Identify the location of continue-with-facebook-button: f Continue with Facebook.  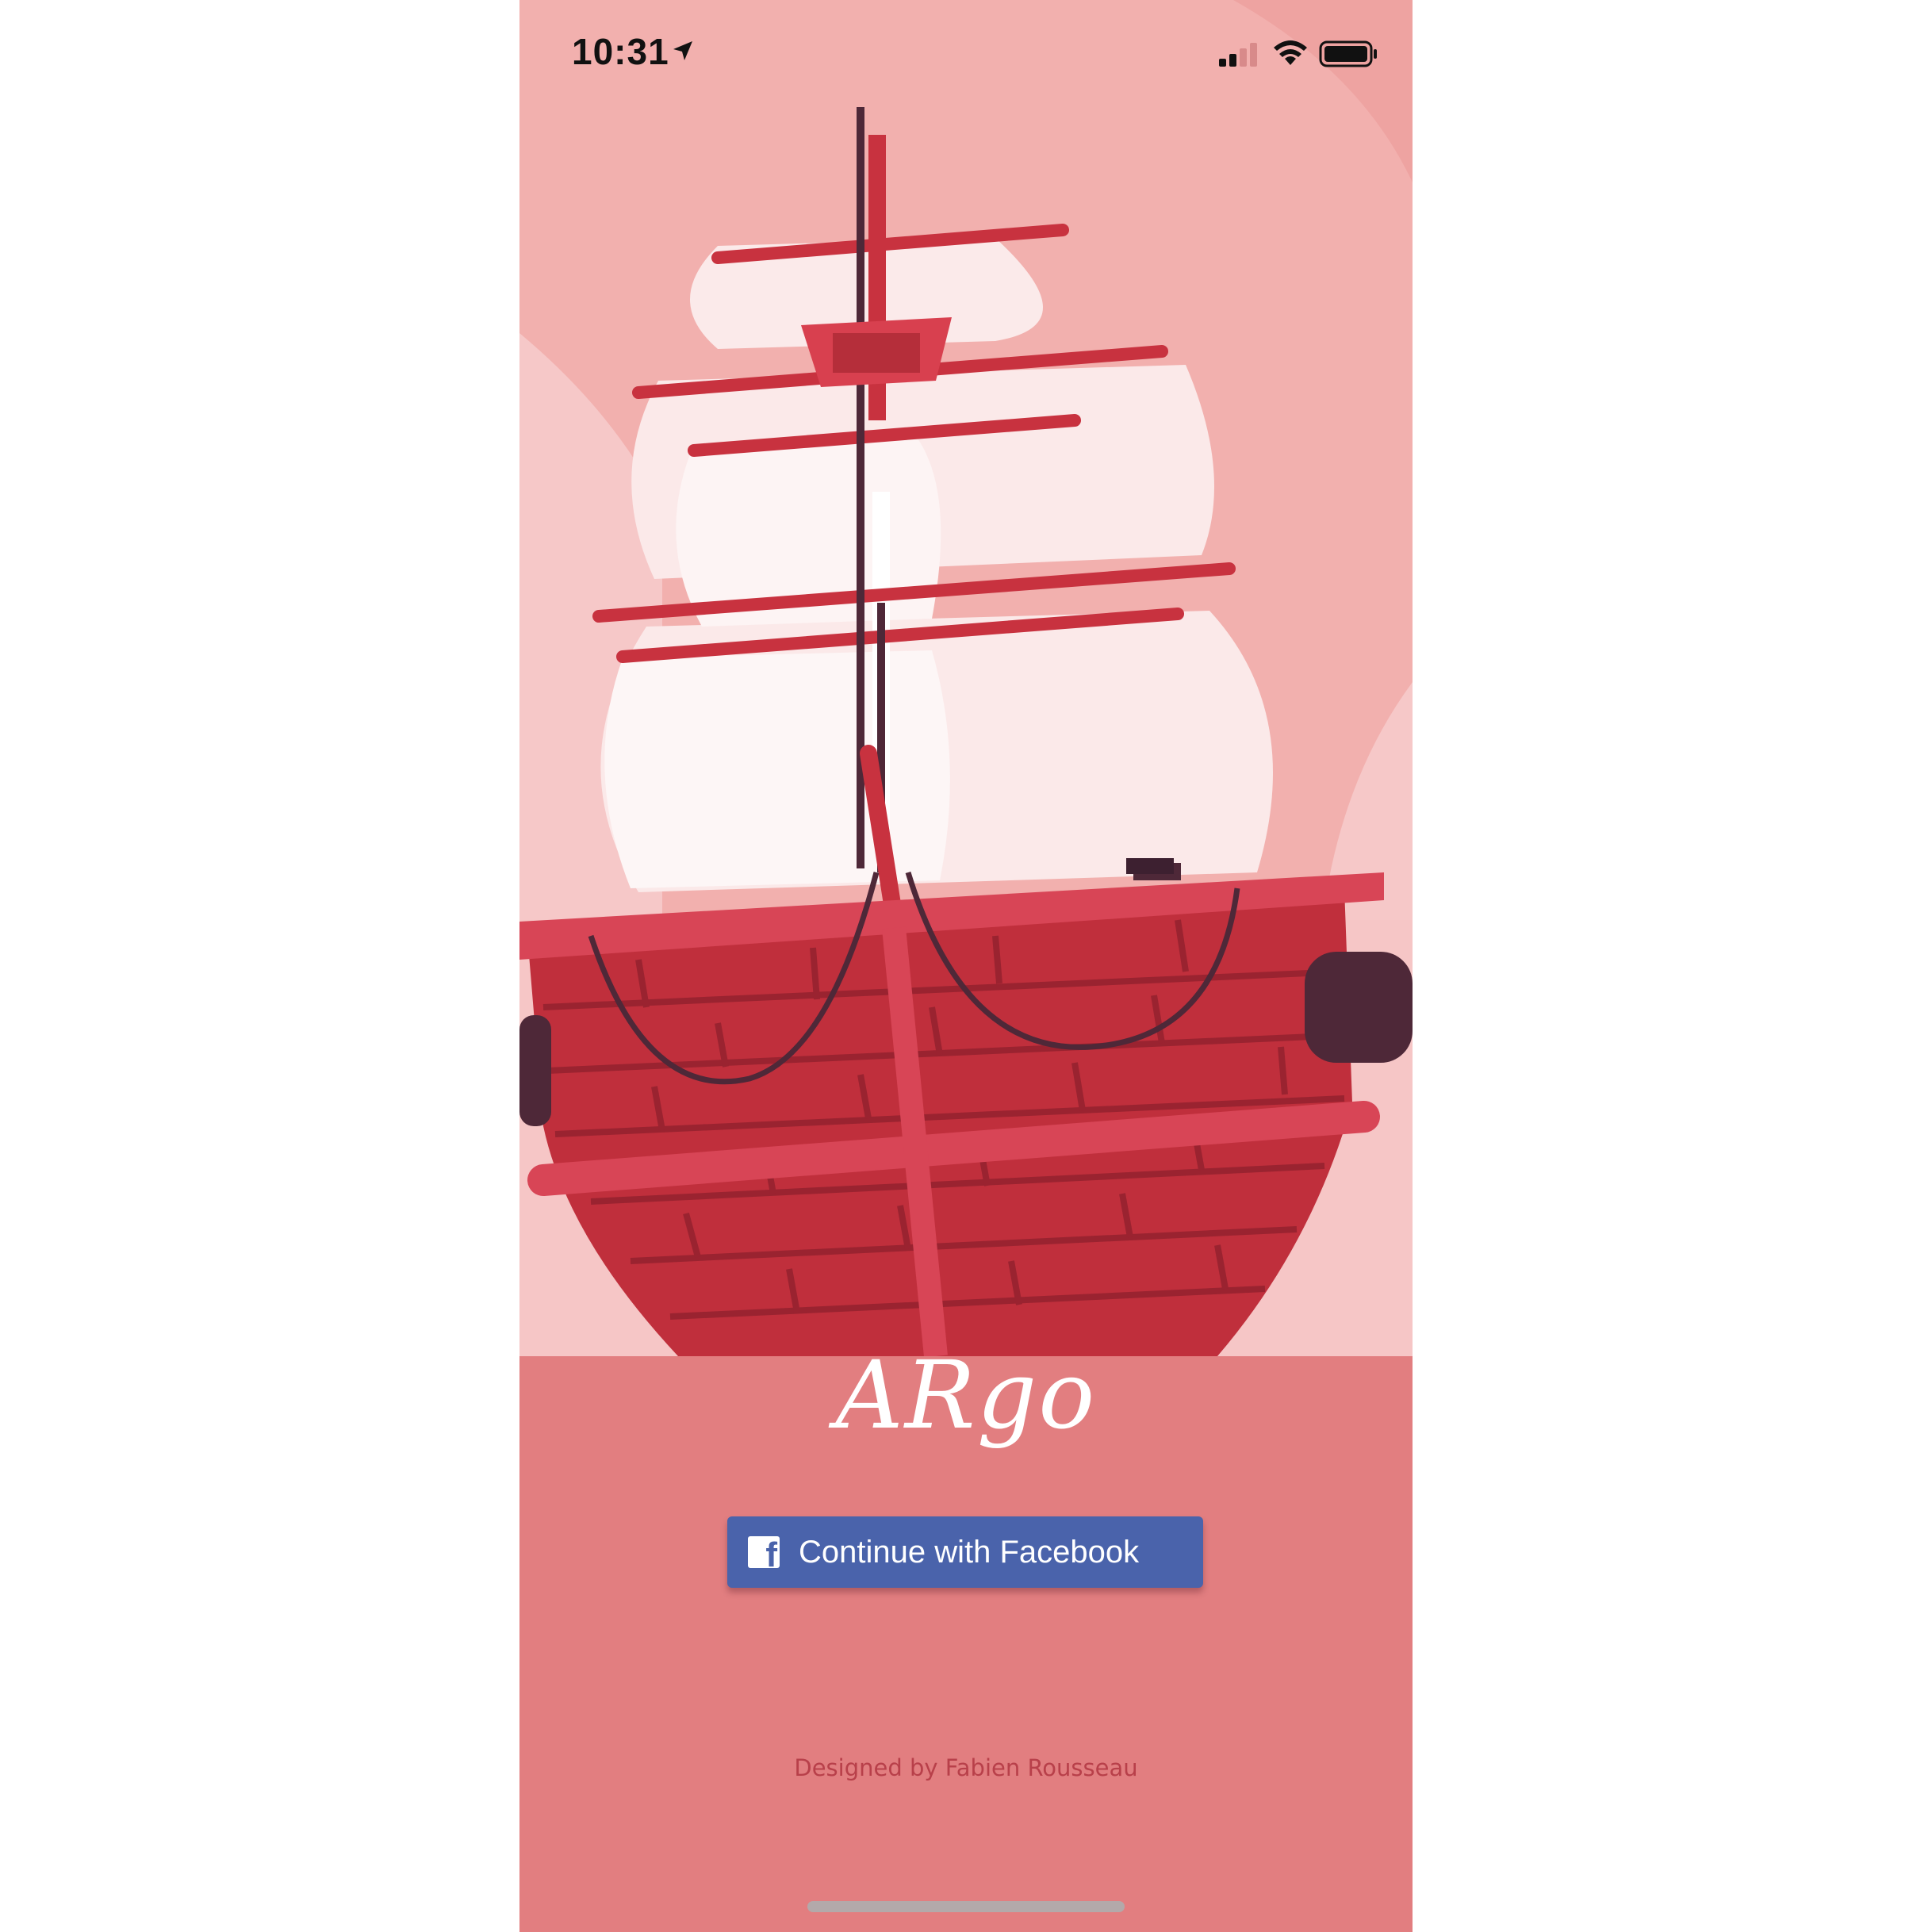
(965, 1552).